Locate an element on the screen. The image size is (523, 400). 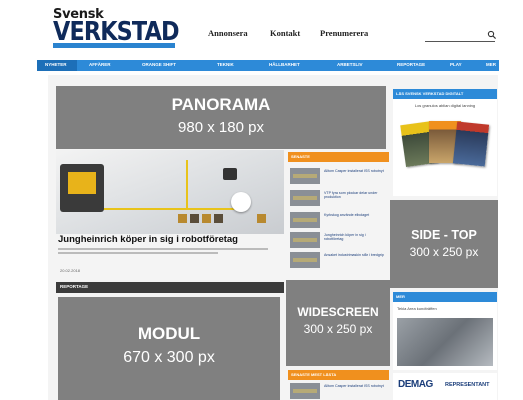
side-card-image is located at coordinates (445, 342).